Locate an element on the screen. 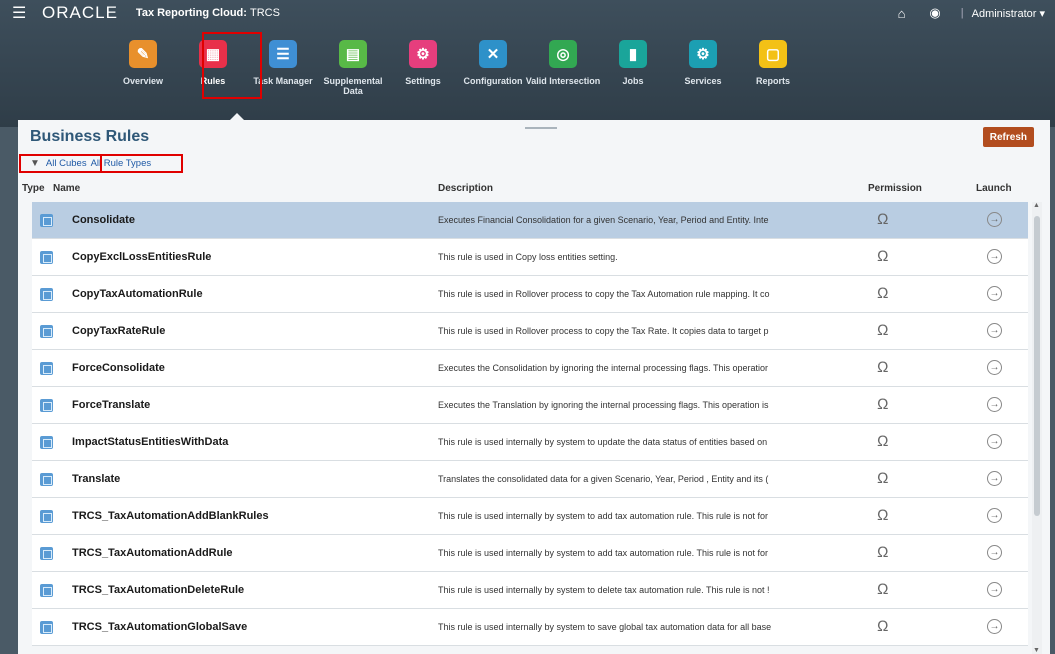 The width and height of the screenshot is (1055, 654). nav-task-manager: ☰ Task Manager is located at coordinates (283, 60).